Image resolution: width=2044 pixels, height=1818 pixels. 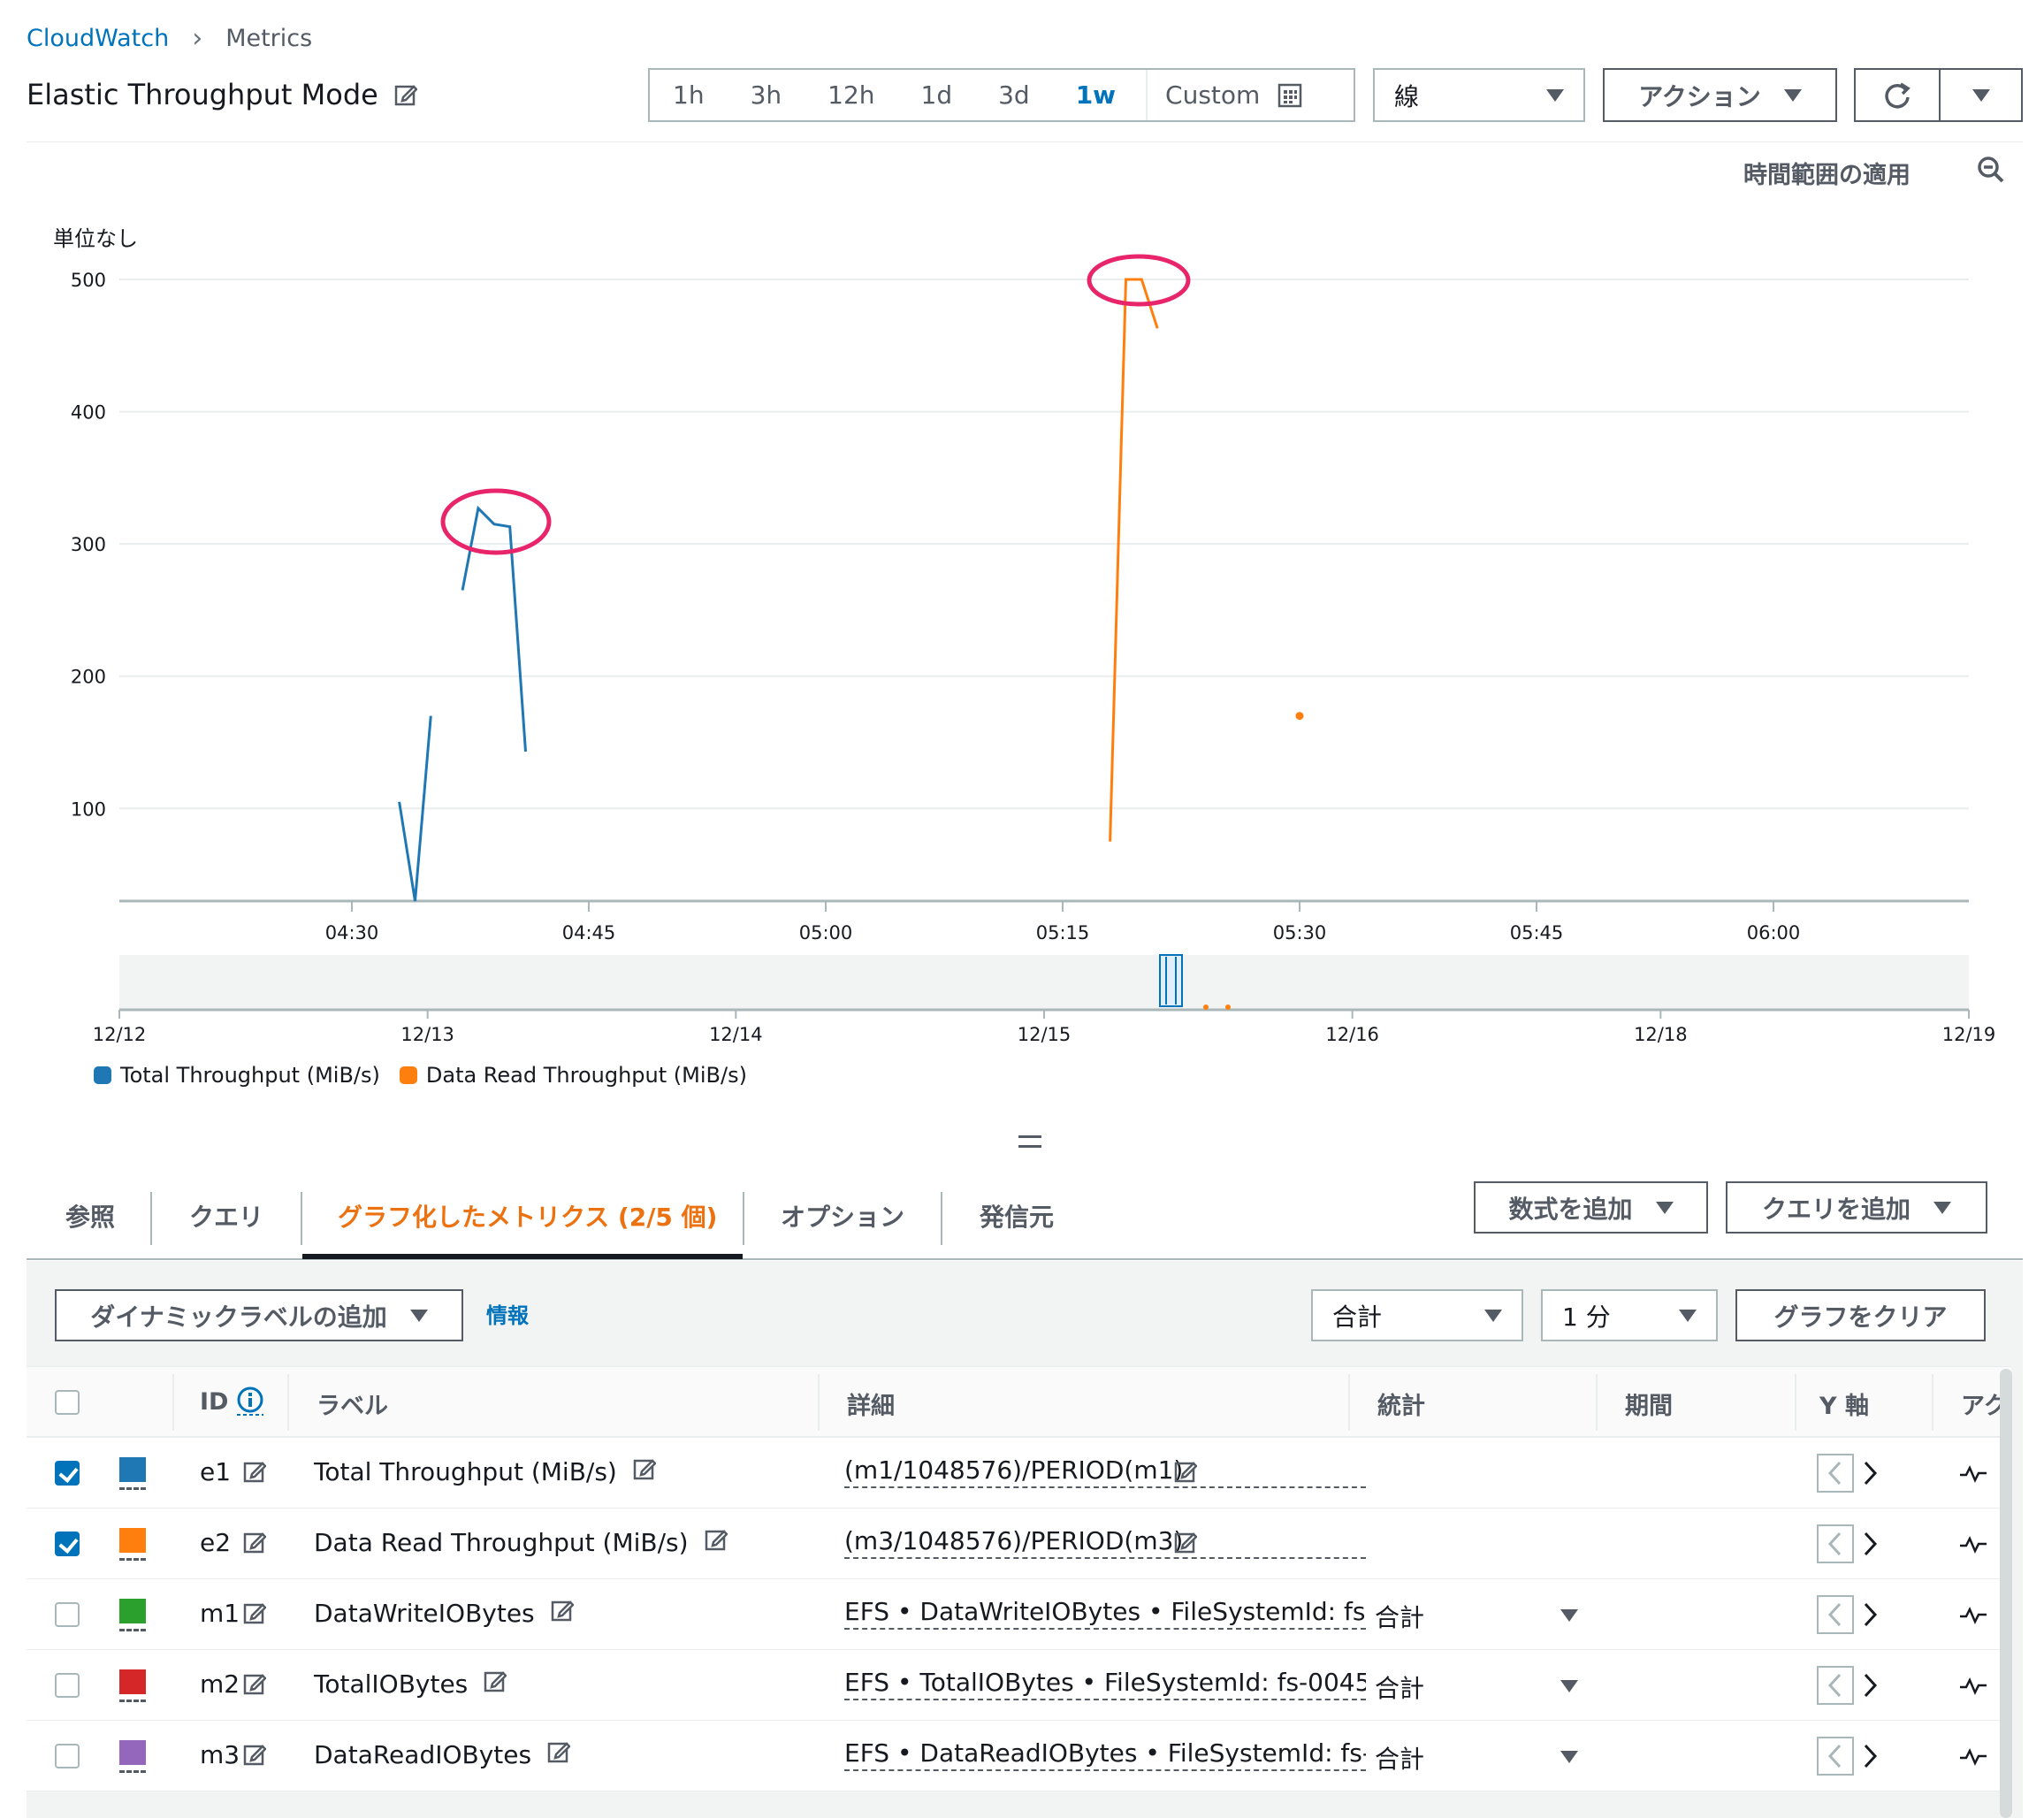 I want to click on select-all-checkbox, so click(x=67, y=1402).